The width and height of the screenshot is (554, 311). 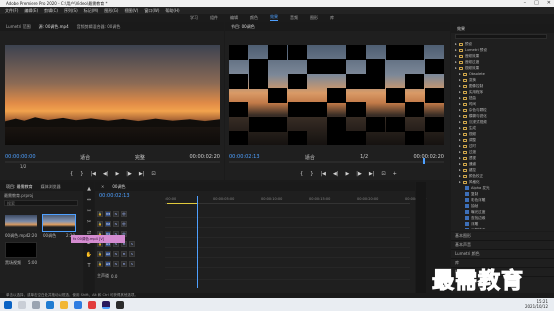 What do you see at coordinates (108, 214) in the screenshot?
I see `track-target-button: V3` at bounding box center [108, 214].